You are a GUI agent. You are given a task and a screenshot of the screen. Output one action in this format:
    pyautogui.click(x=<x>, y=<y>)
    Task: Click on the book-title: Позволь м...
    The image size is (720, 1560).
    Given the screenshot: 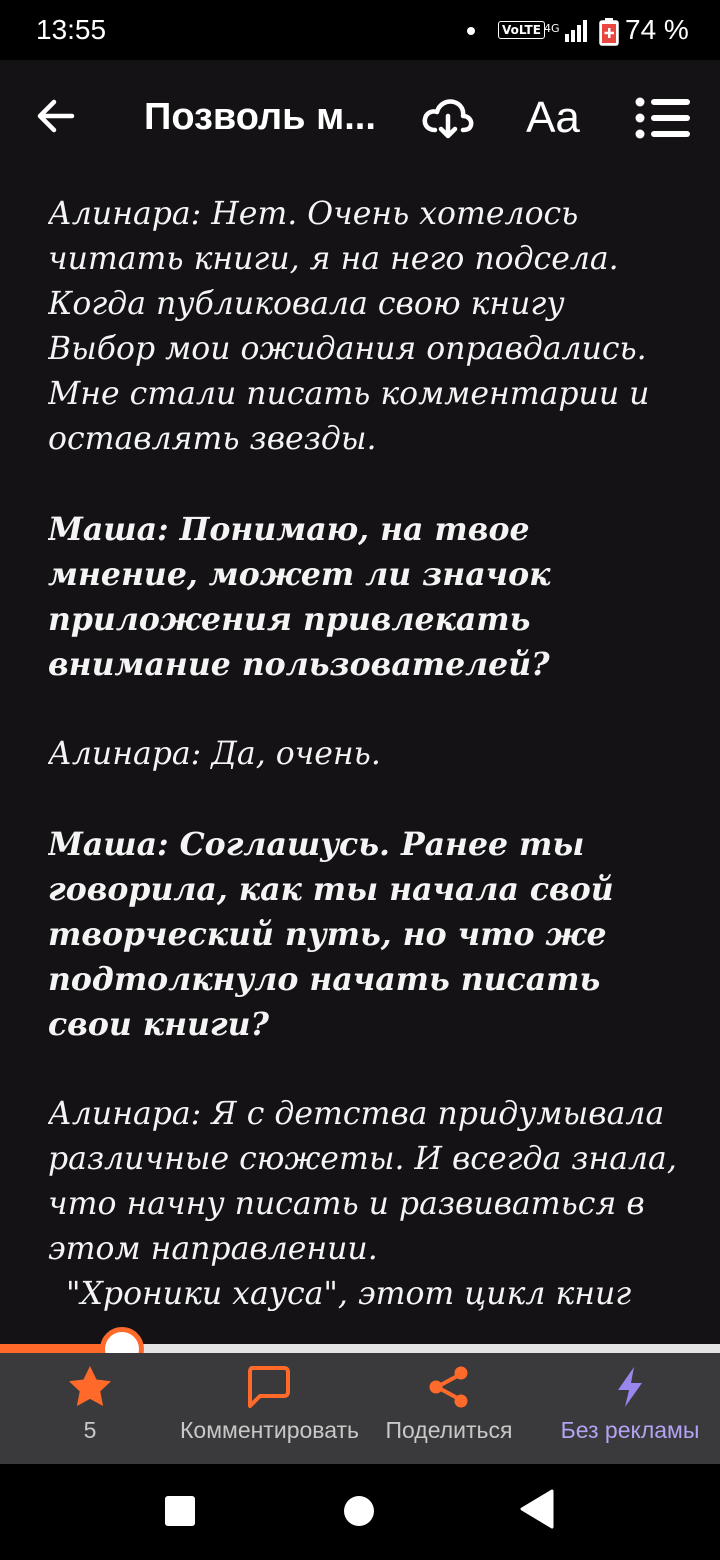 What is the action you would take?
    pyautogui.click(x=260, y=117)
    